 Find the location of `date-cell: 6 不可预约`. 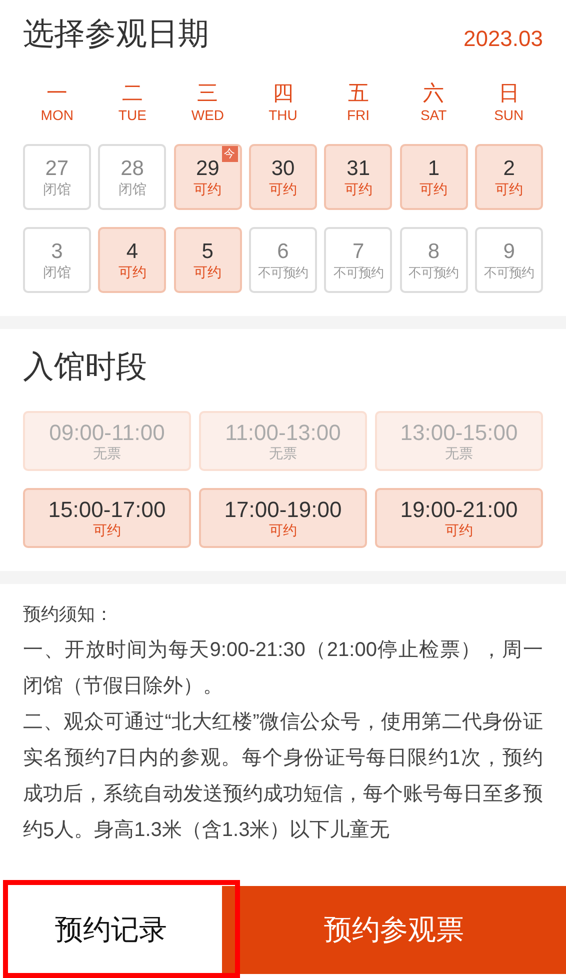

date-cell: 6 不可预约 is located at coordinates (283, 260).